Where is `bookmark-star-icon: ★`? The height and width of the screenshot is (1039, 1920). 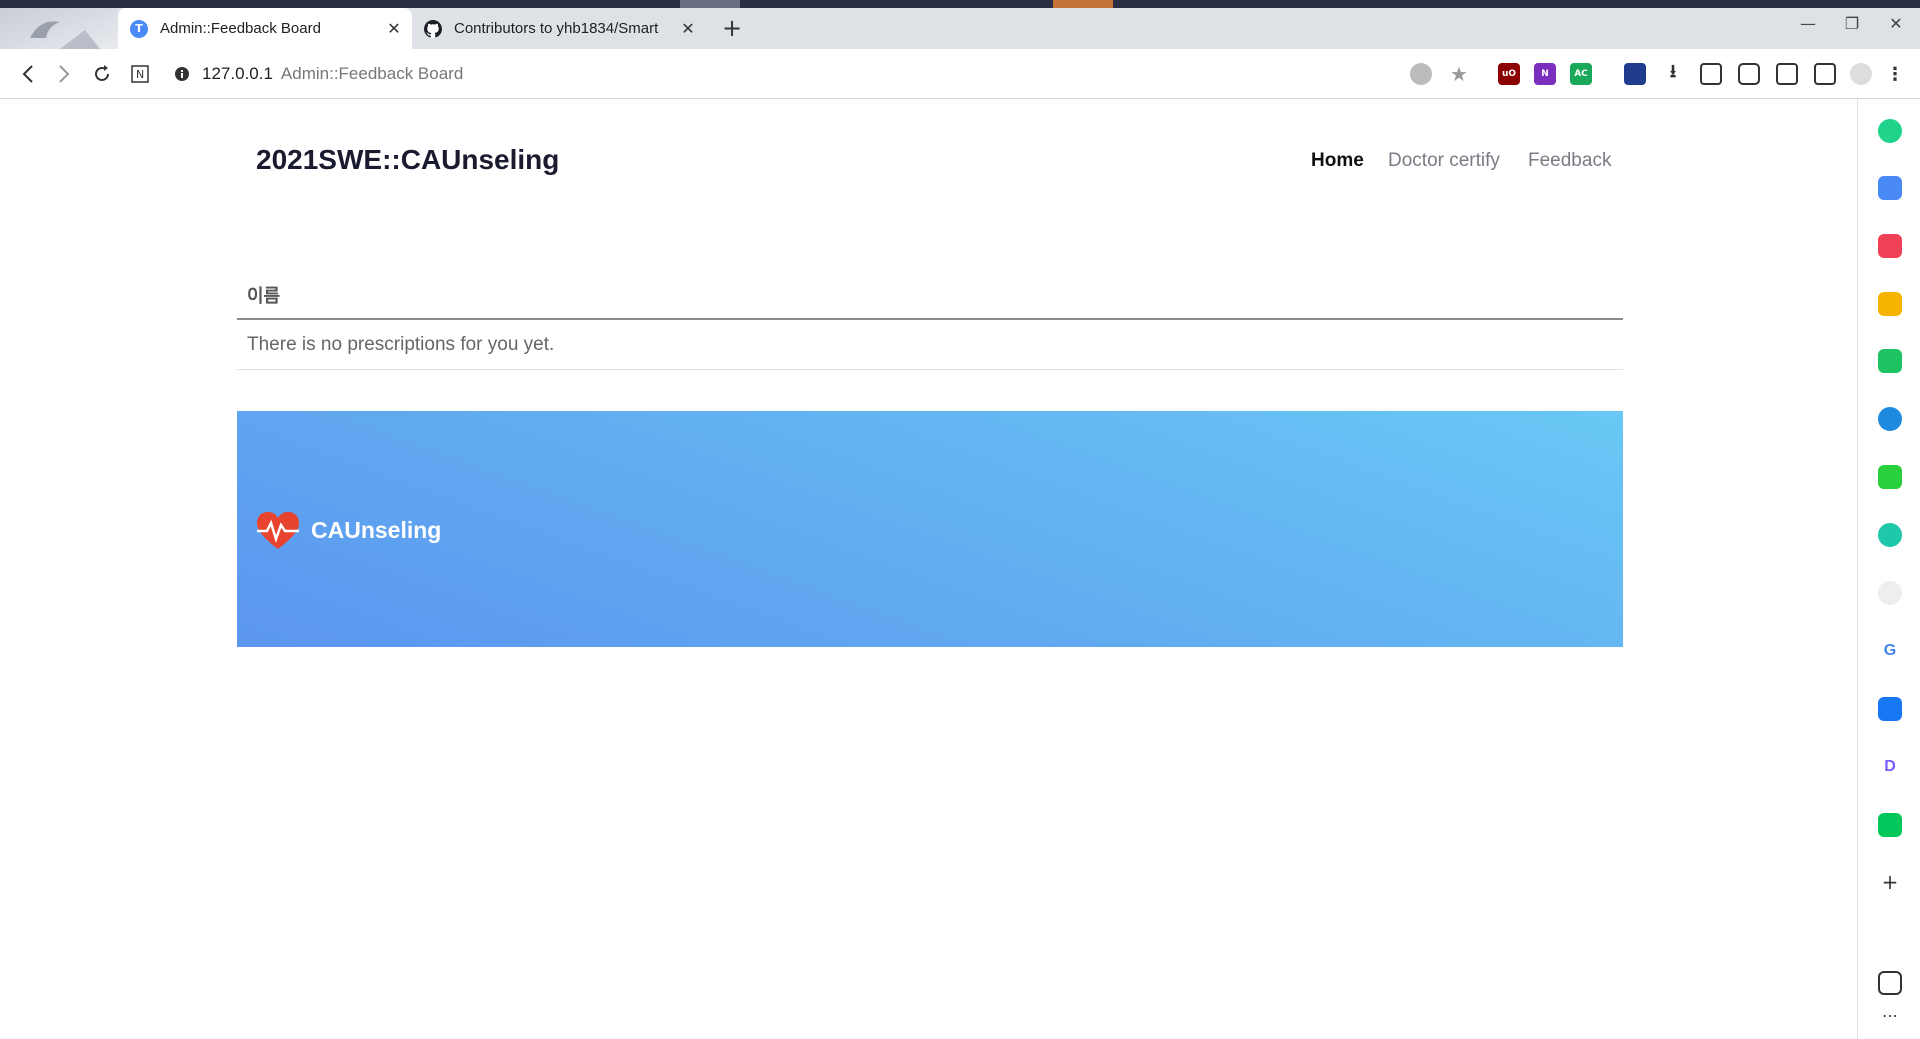
bookmark-star-icon: ★ is located at coordinates (1459, 74).